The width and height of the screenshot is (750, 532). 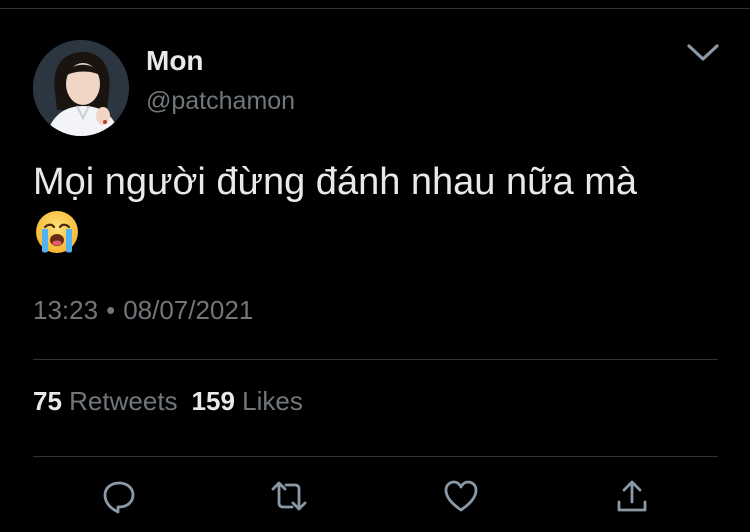 What do you see at coordinates (47, 401) in the screenshot?
I see `retweets-count: 75` at bounding box center [47, 401].